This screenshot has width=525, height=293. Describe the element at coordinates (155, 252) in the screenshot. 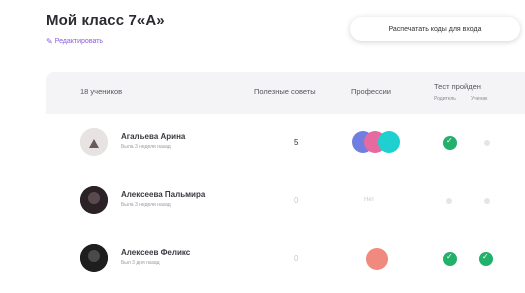

I see `student-name: Алексеев Феликс` at that location.